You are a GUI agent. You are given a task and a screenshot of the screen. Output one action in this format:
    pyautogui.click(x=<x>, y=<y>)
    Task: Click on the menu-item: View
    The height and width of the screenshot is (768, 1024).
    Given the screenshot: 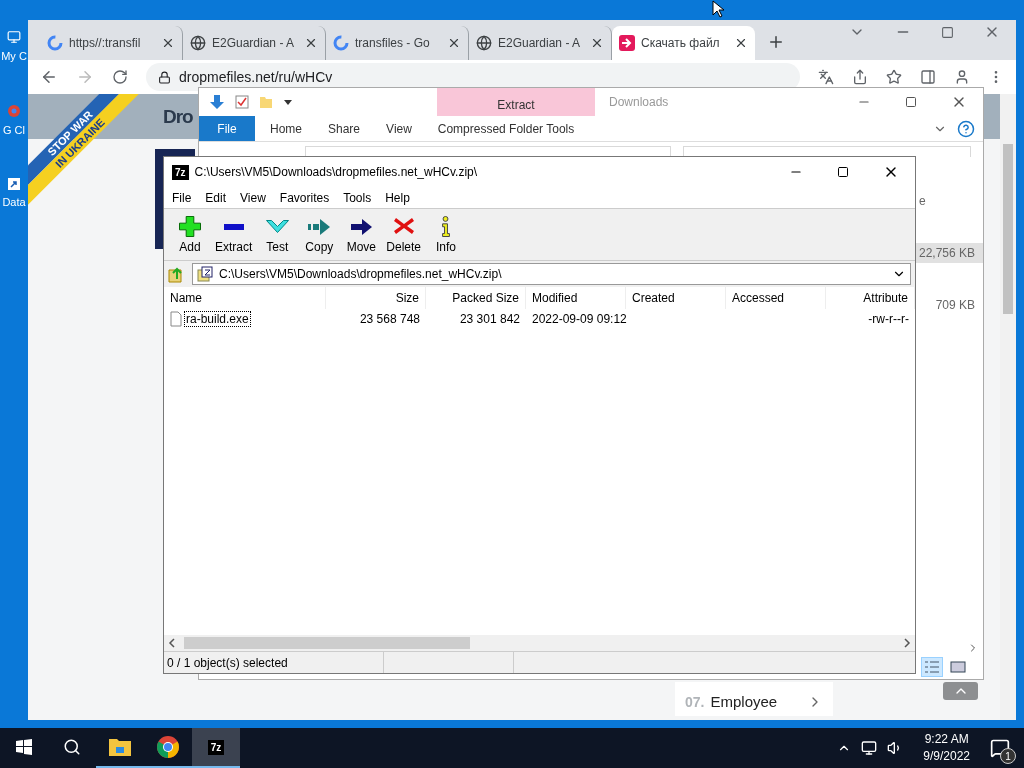 What is the action you would take?
    pyautogui.click(x=253, y=197)
    